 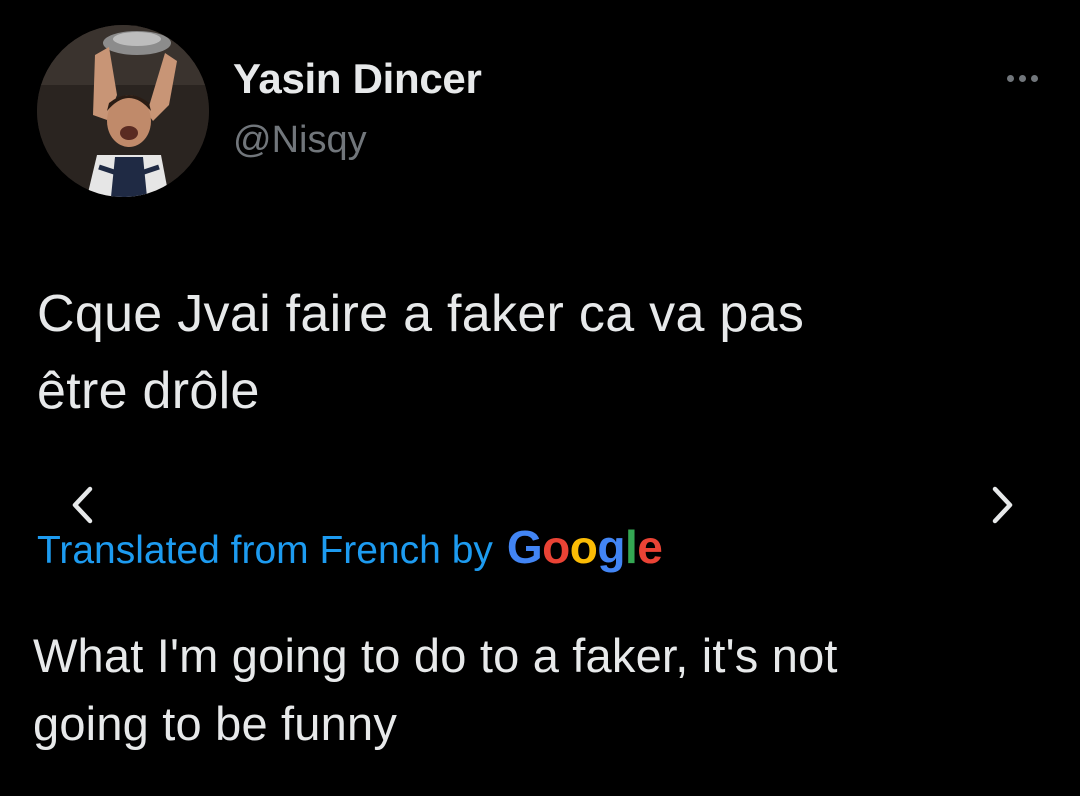 I want to click on next-button, so click(x=1001, y=505).